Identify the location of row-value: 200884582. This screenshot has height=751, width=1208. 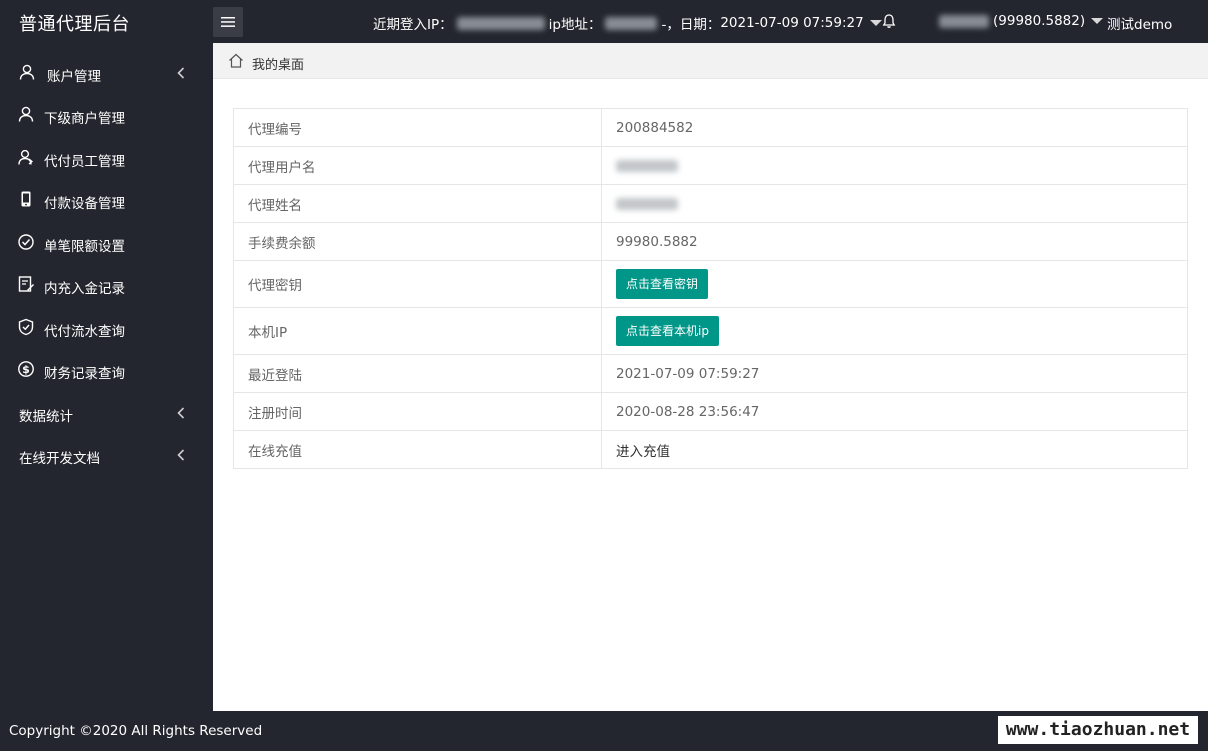
(894, 127).